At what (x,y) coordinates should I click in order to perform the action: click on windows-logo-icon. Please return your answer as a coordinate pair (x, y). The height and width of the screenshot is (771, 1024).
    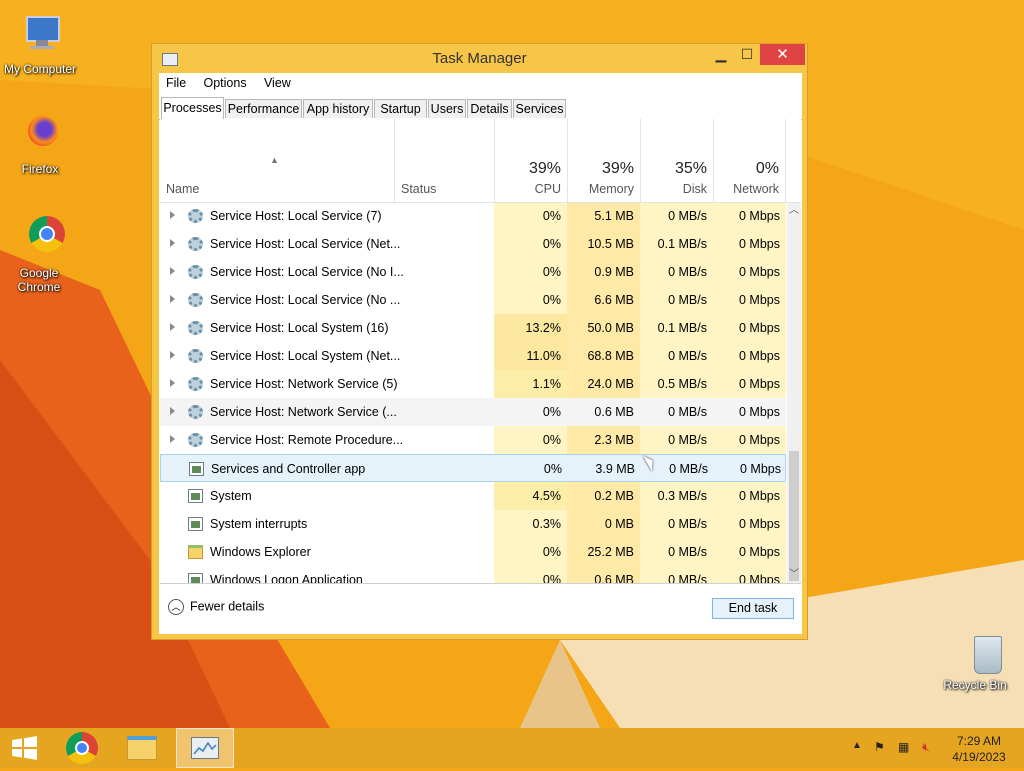
    Looking at the image, I should click on (24, 748).